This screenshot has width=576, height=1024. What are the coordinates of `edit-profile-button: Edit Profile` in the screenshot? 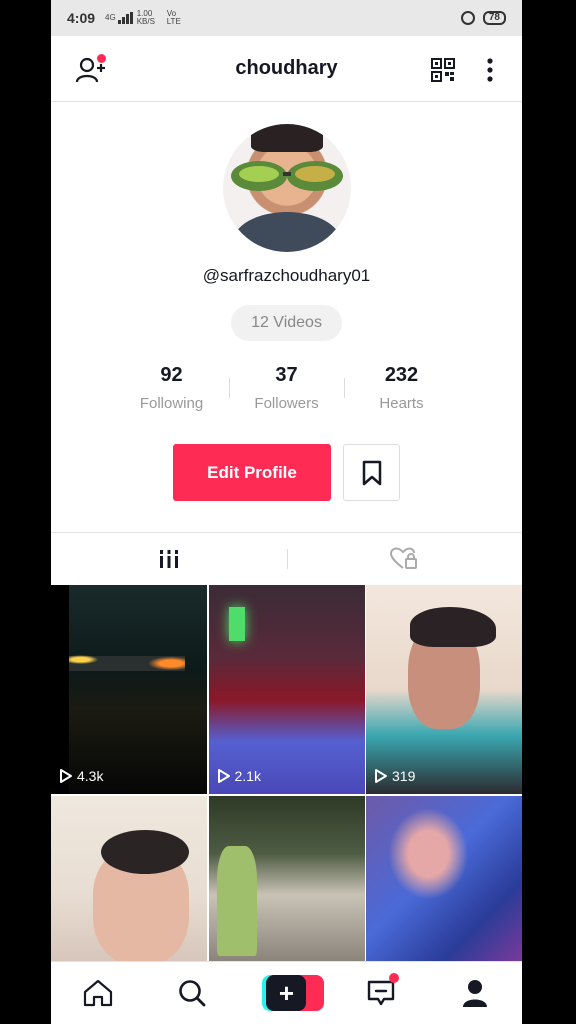 It's located at (252, 472).